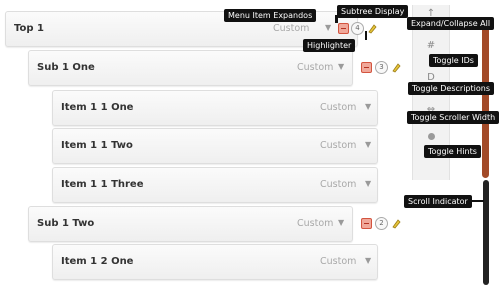 Image resolution: width=500 pixels, height=285 pixels. Describe the element at coordinates (102, 184) in the screenshot. I see `menu-item-title: Item 1 1 Three` at that location.